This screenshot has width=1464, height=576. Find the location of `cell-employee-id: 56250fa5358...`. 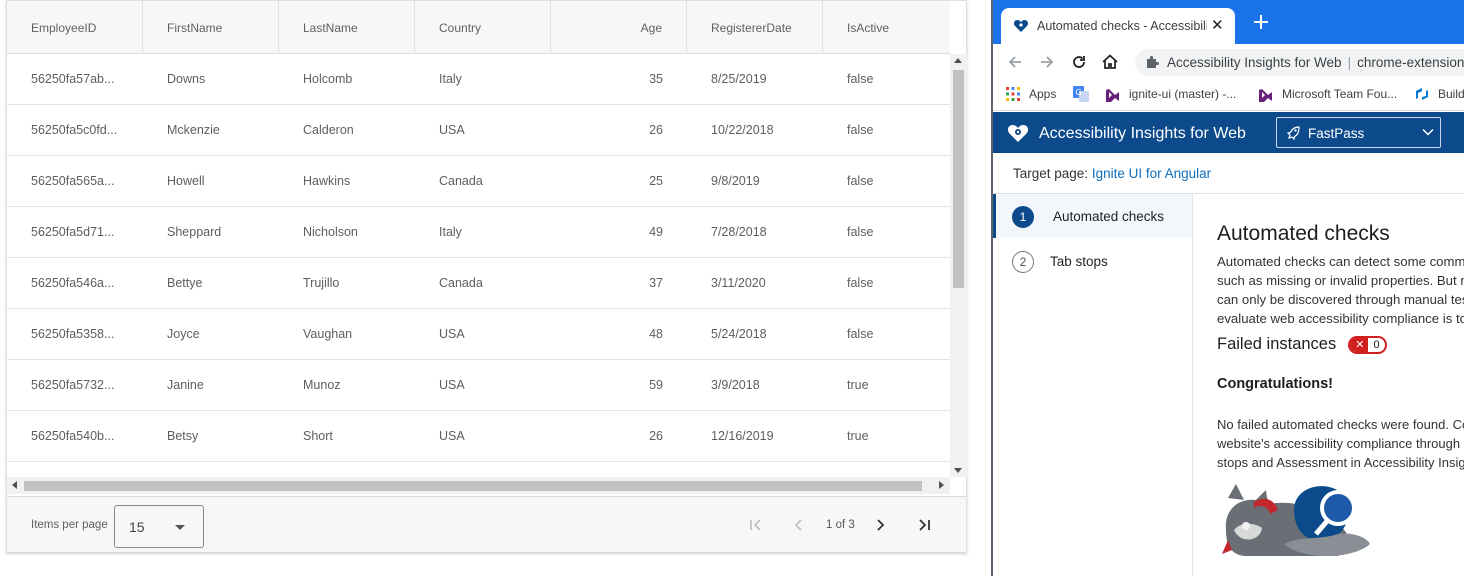

cell-employee-id: 56250fa5358... is located at coordinates (75, 334).